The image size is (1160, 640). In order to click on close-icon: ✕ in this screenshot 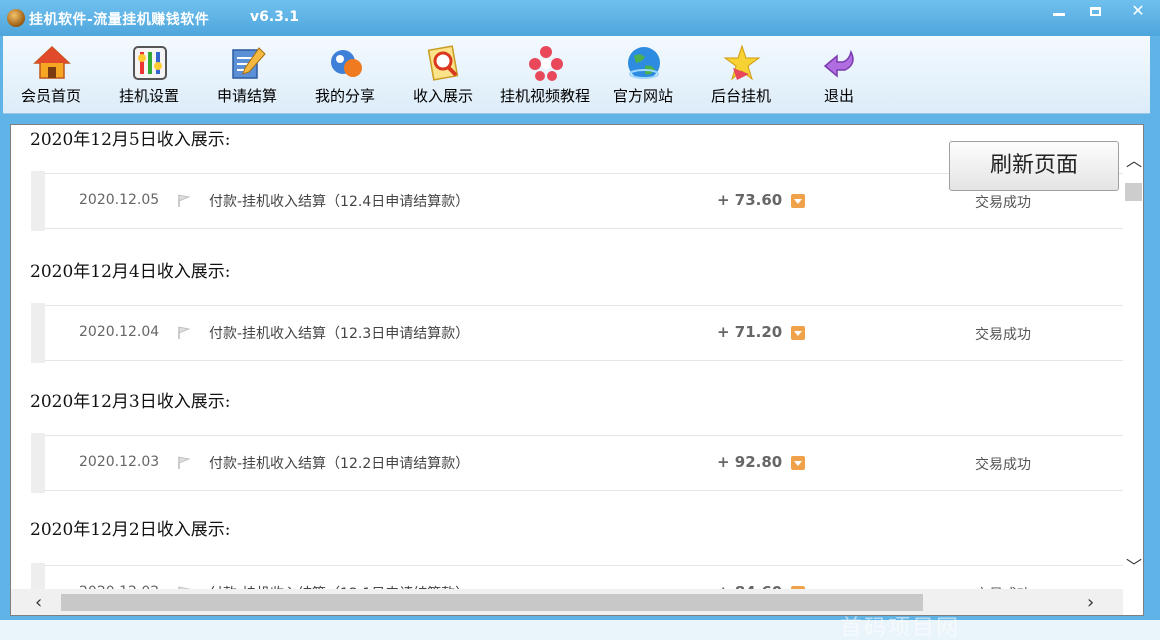, I will do `click(1138, 10)`.